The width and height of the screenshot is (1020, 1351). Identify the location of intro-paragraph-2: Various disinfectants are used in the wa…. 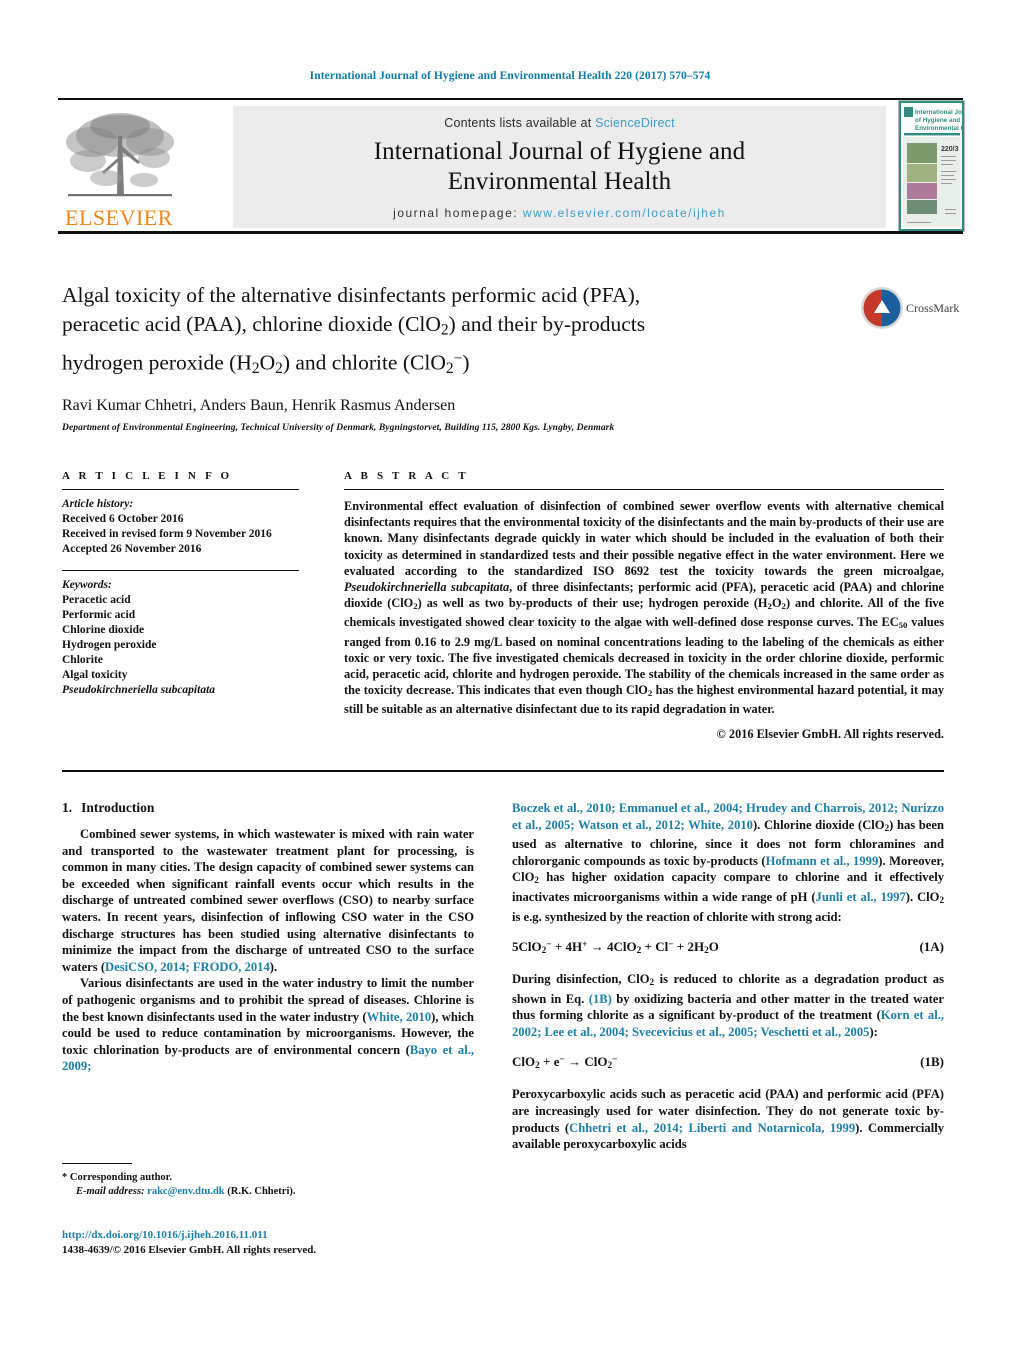
(268, 1025).